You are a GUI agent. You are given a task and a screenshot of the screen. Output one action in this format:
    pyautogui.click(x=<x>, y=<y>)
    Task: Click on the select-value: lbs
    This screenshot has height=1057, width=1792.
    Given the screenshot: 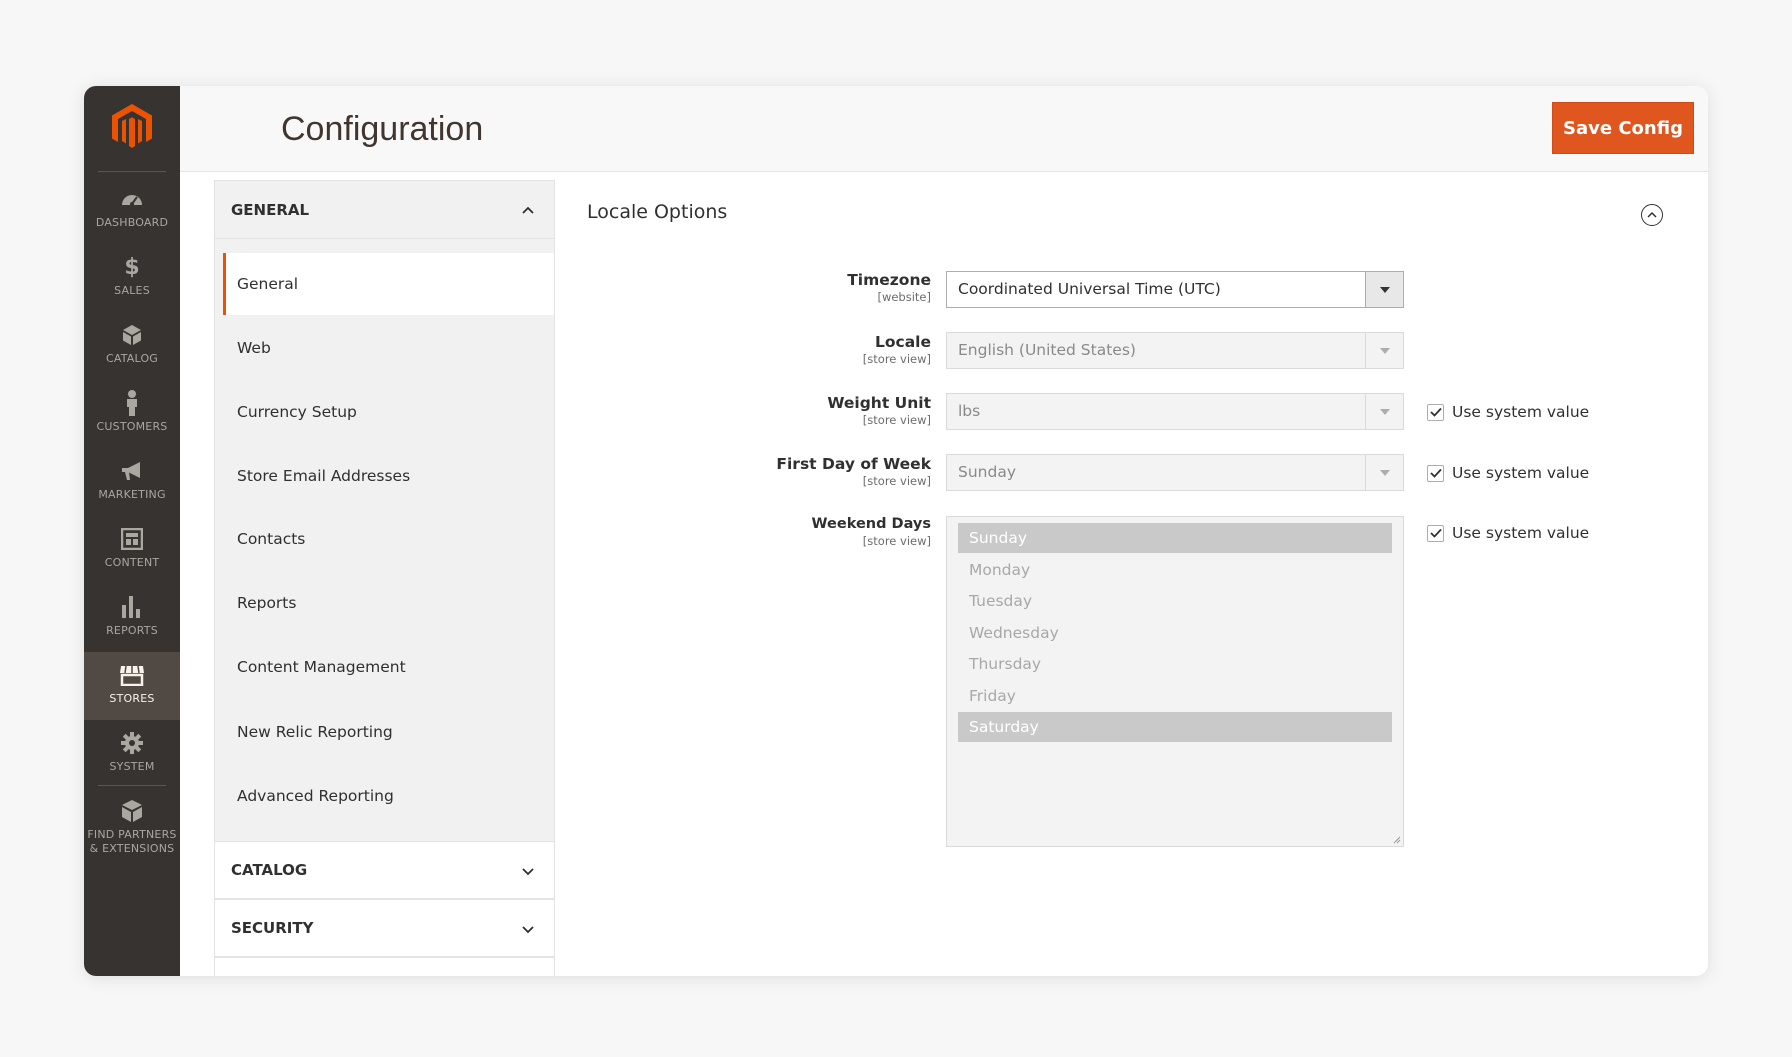 What is the action you would take?
    pyautogui.click(x=969, y=411)
    